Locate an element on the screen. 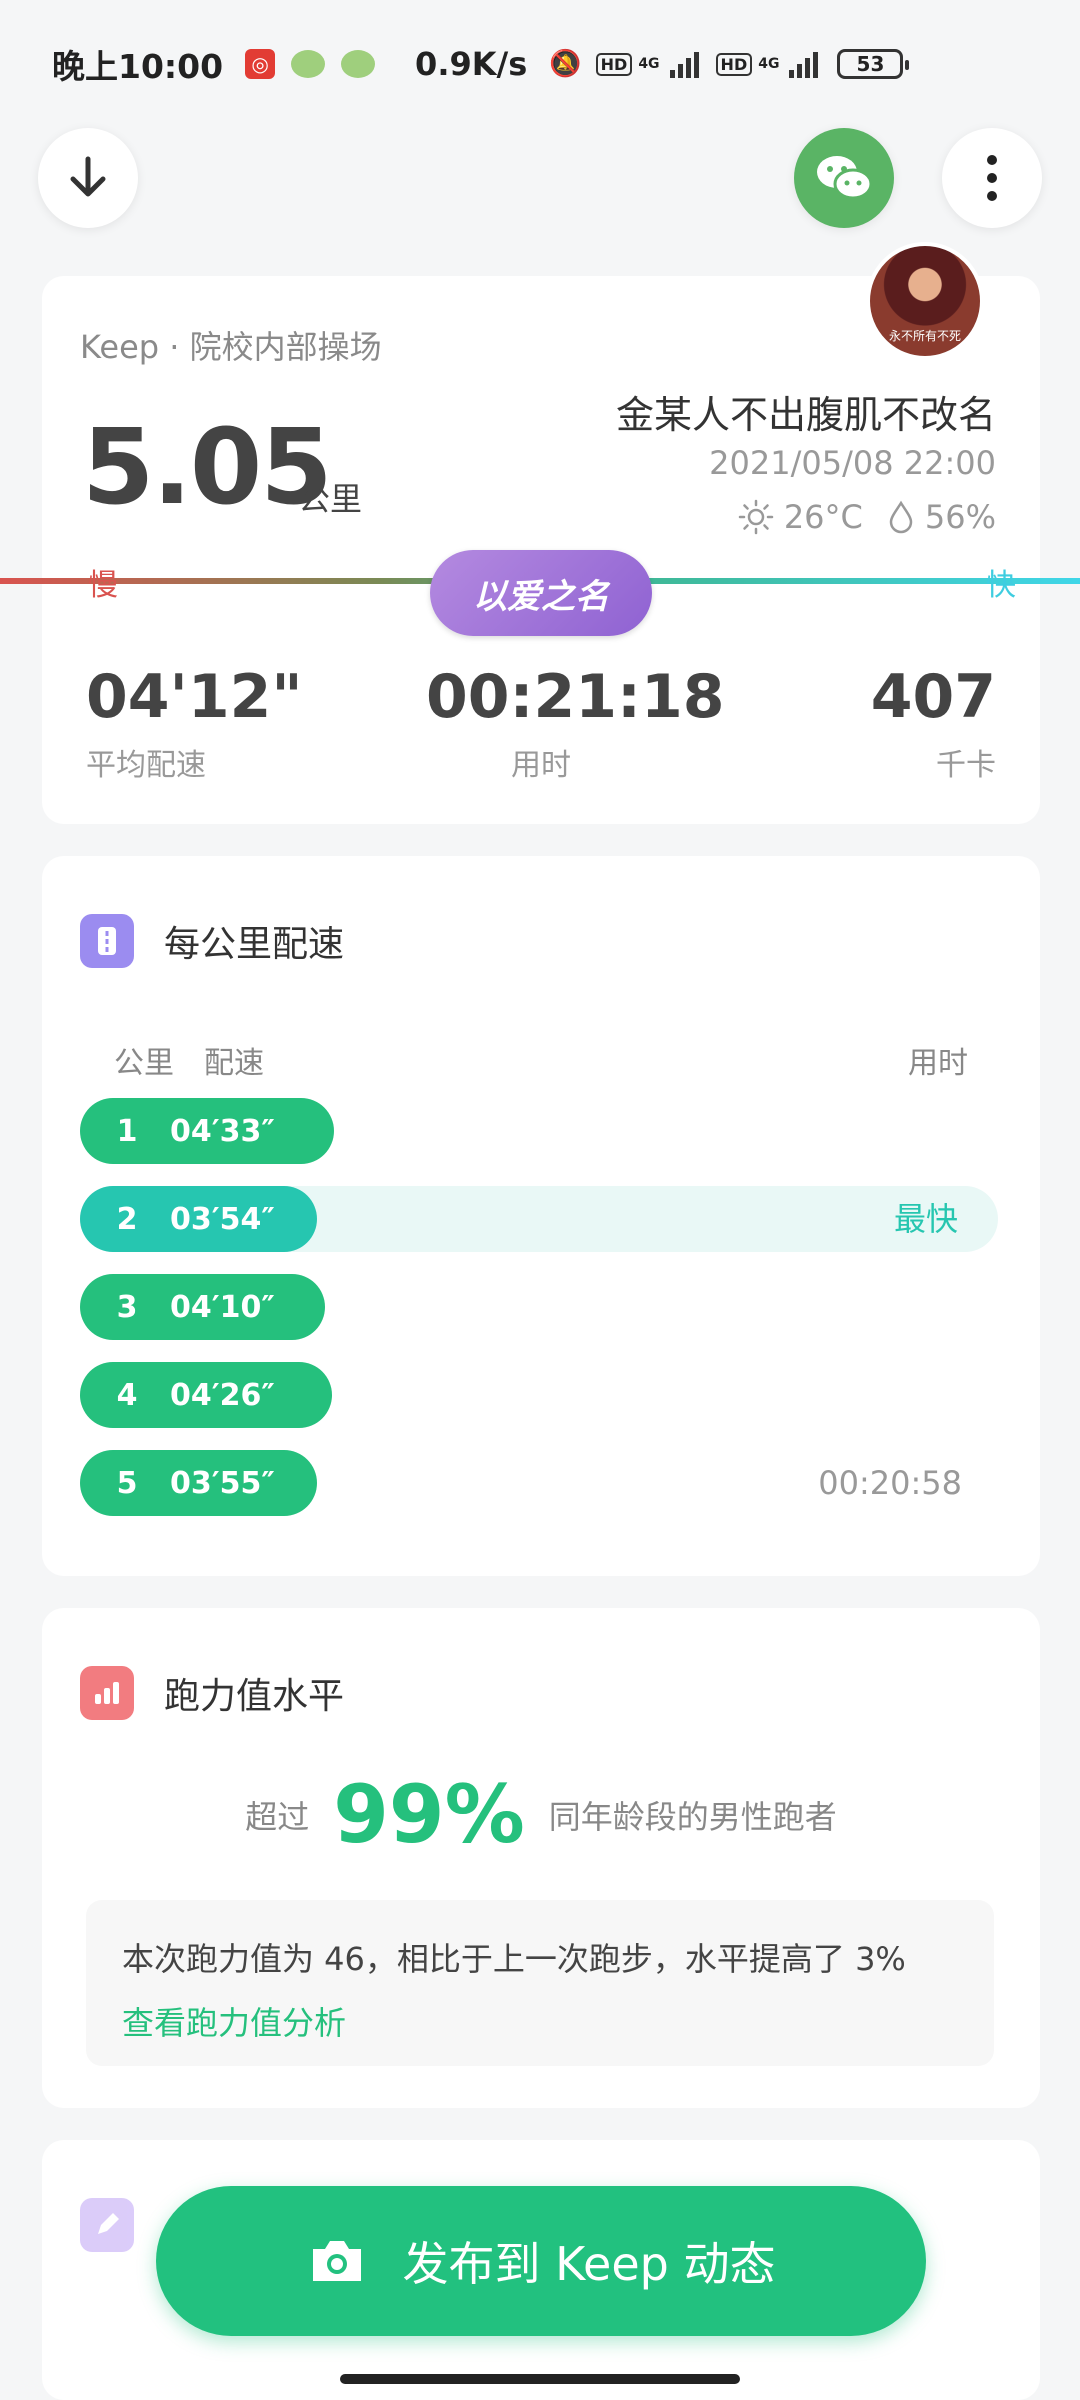 The height and width of the screenshot is (2400, 1080). event-badge: 以爱之名 is located at coordinates (541, 593).